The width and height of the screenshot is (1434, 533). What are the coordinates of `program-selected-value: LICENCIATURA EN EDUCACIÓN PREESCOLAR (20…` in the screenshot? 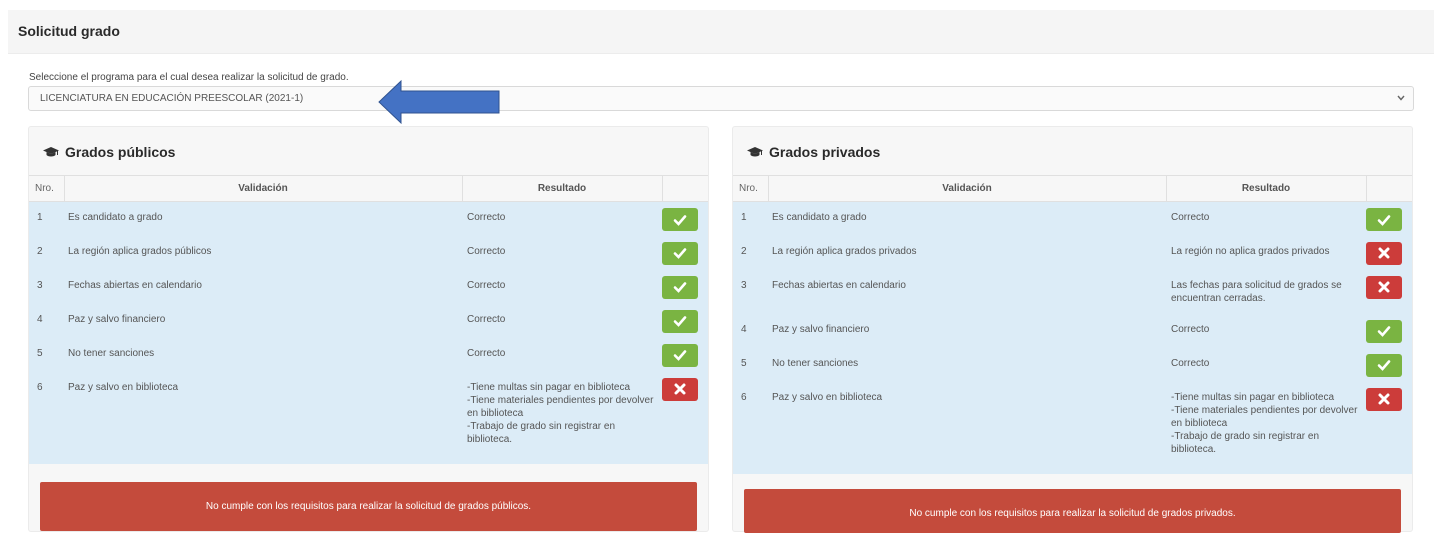 It's located at (172, 98).